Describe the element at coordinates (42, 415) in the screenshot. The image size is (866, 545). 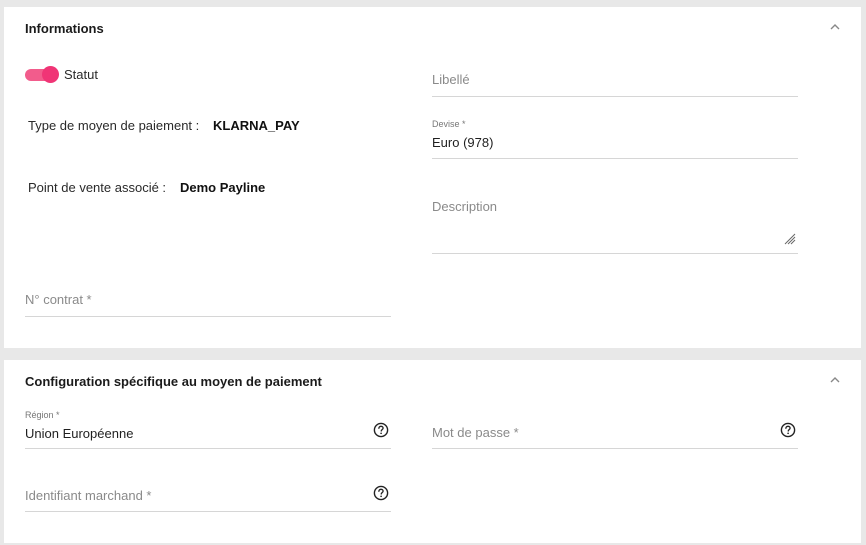
I see `region-label: Région *` at that location.